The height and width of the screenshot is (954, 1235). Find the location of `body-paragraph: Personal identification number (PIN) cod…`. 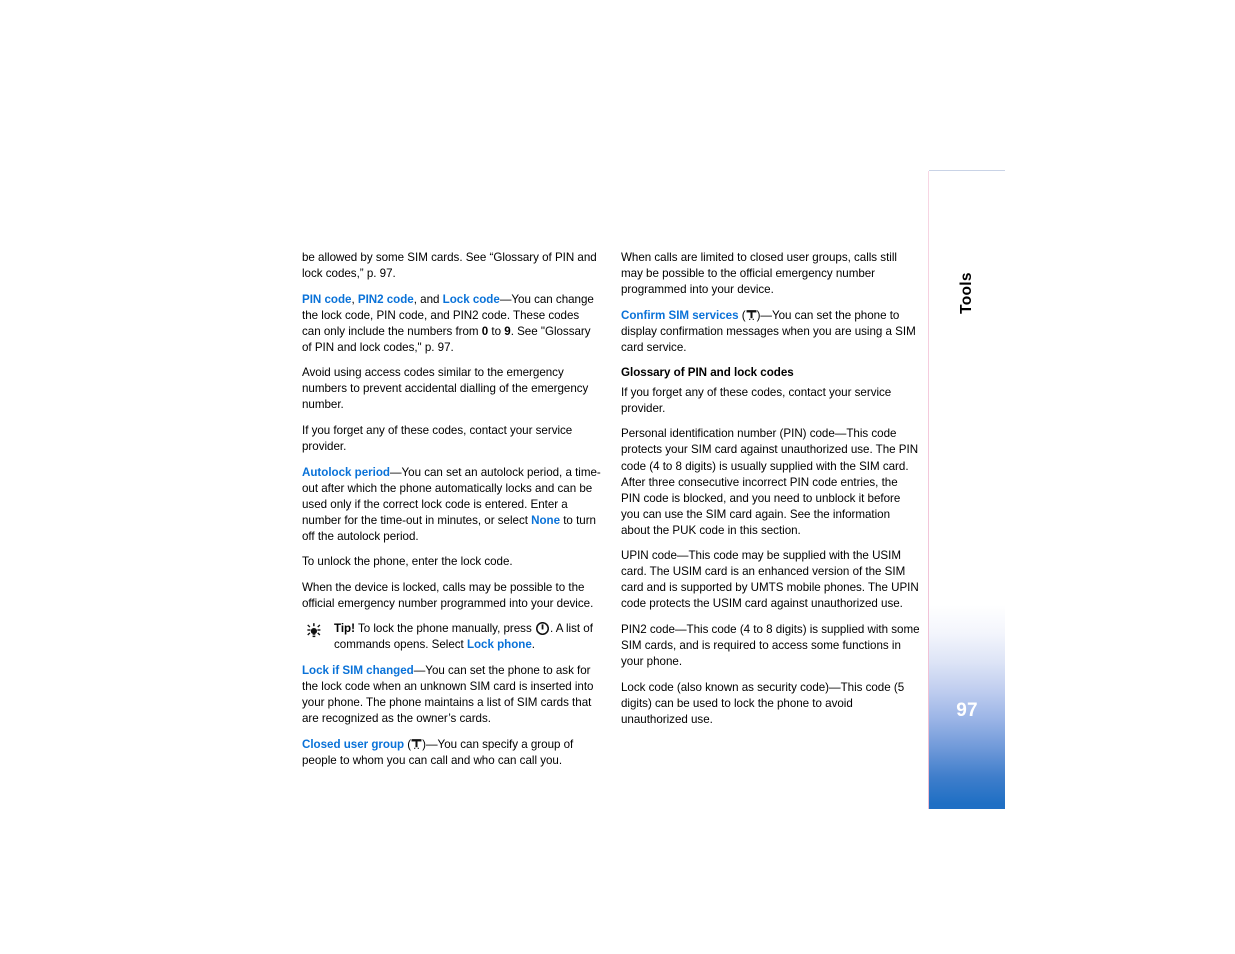

body-paragraph: Personal identification number (PIN) cod… is located at coordinates (770, 482).